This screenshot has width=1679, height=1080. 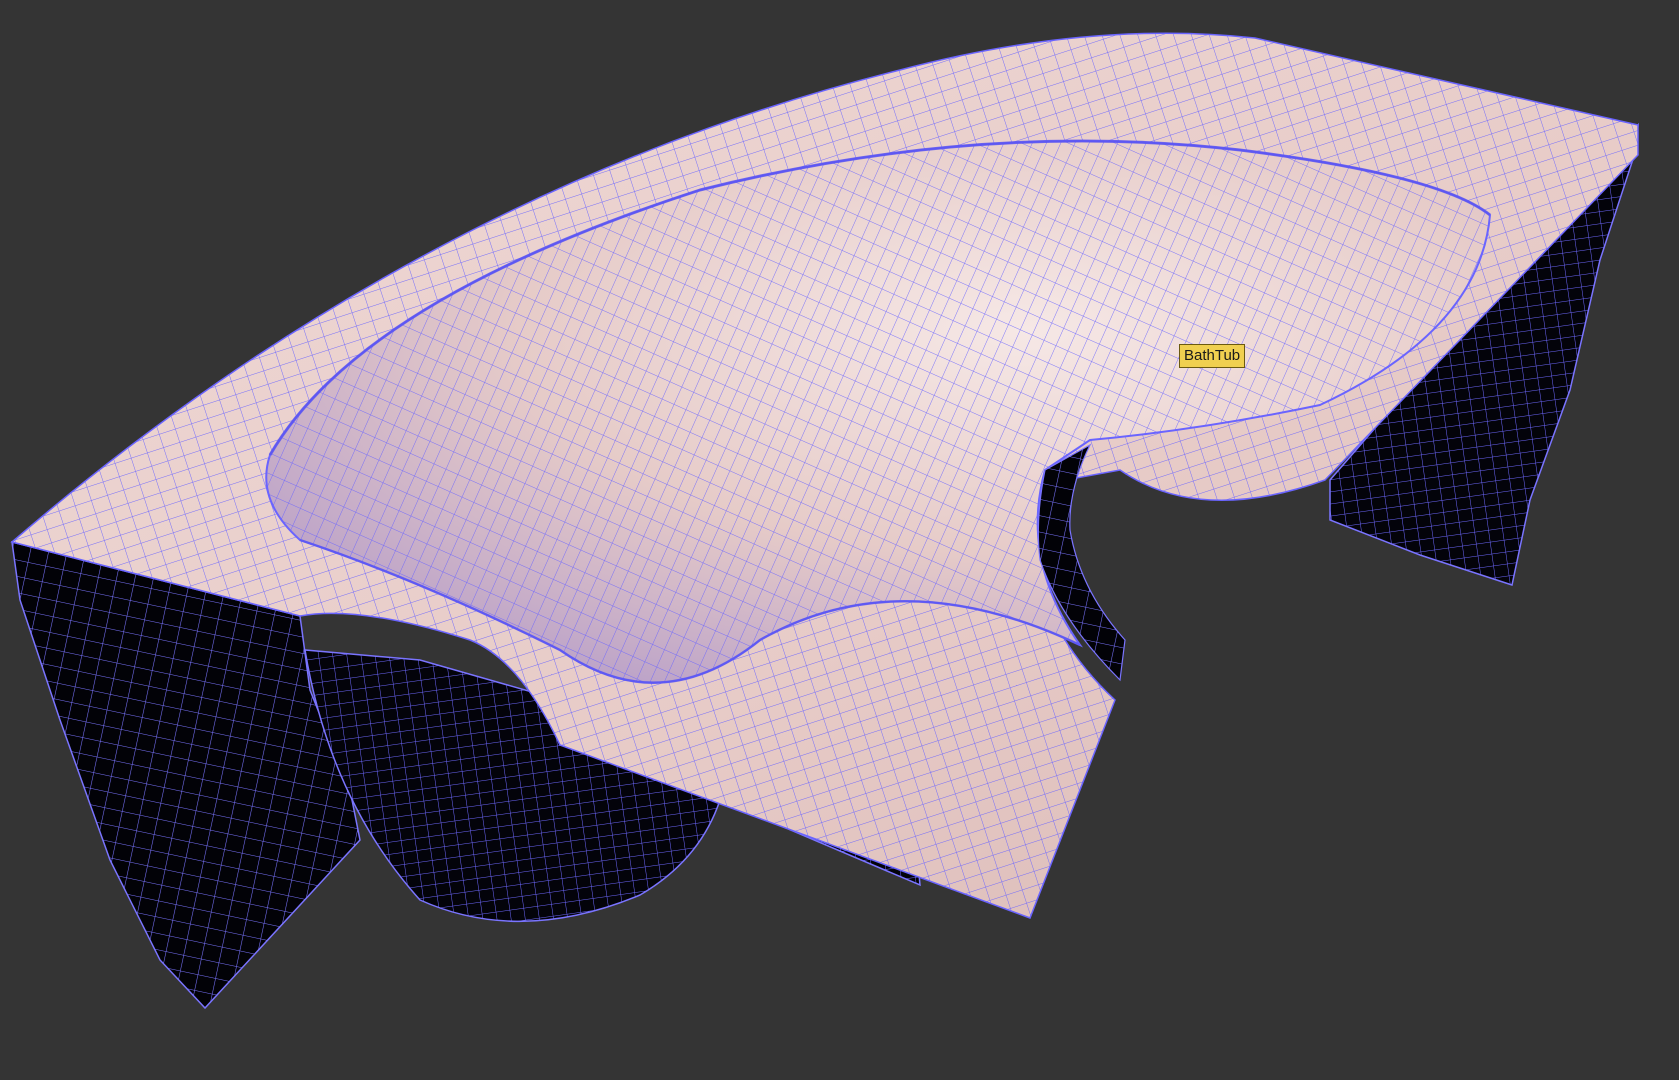 I want to click on object-name-tooltip: BathTub, so click(x=1212, y=356).